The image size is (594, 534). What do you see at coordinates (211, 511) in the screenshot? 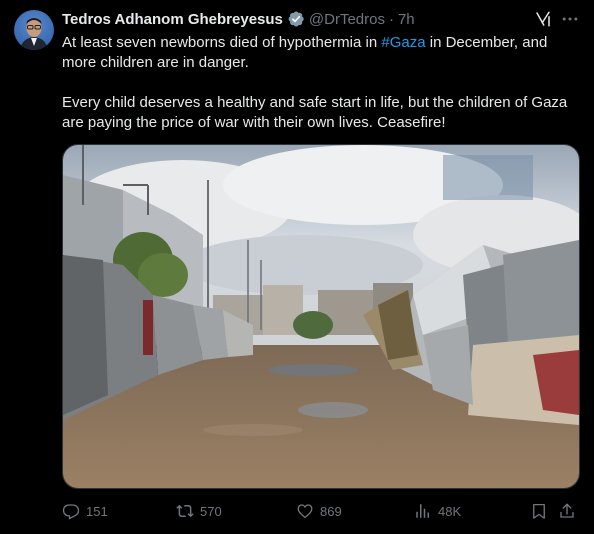
I see `repost-count: 570` at bounding box center [211, 511].